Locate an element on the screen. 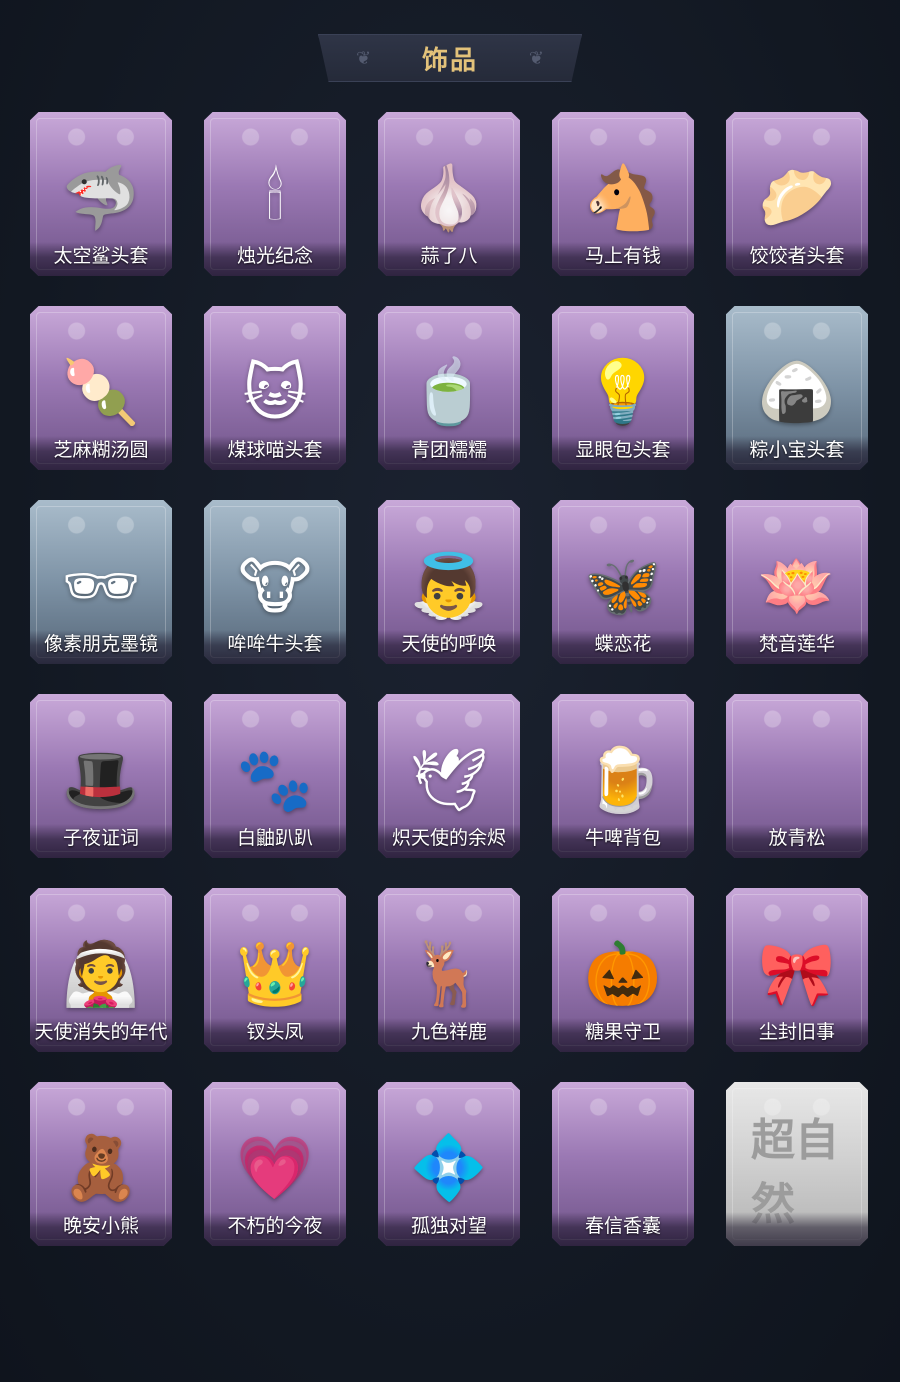 The height and width of the screenshot is (1382, 900). accessory-name: 青团糯糯 is located at coordinates (448, 450).